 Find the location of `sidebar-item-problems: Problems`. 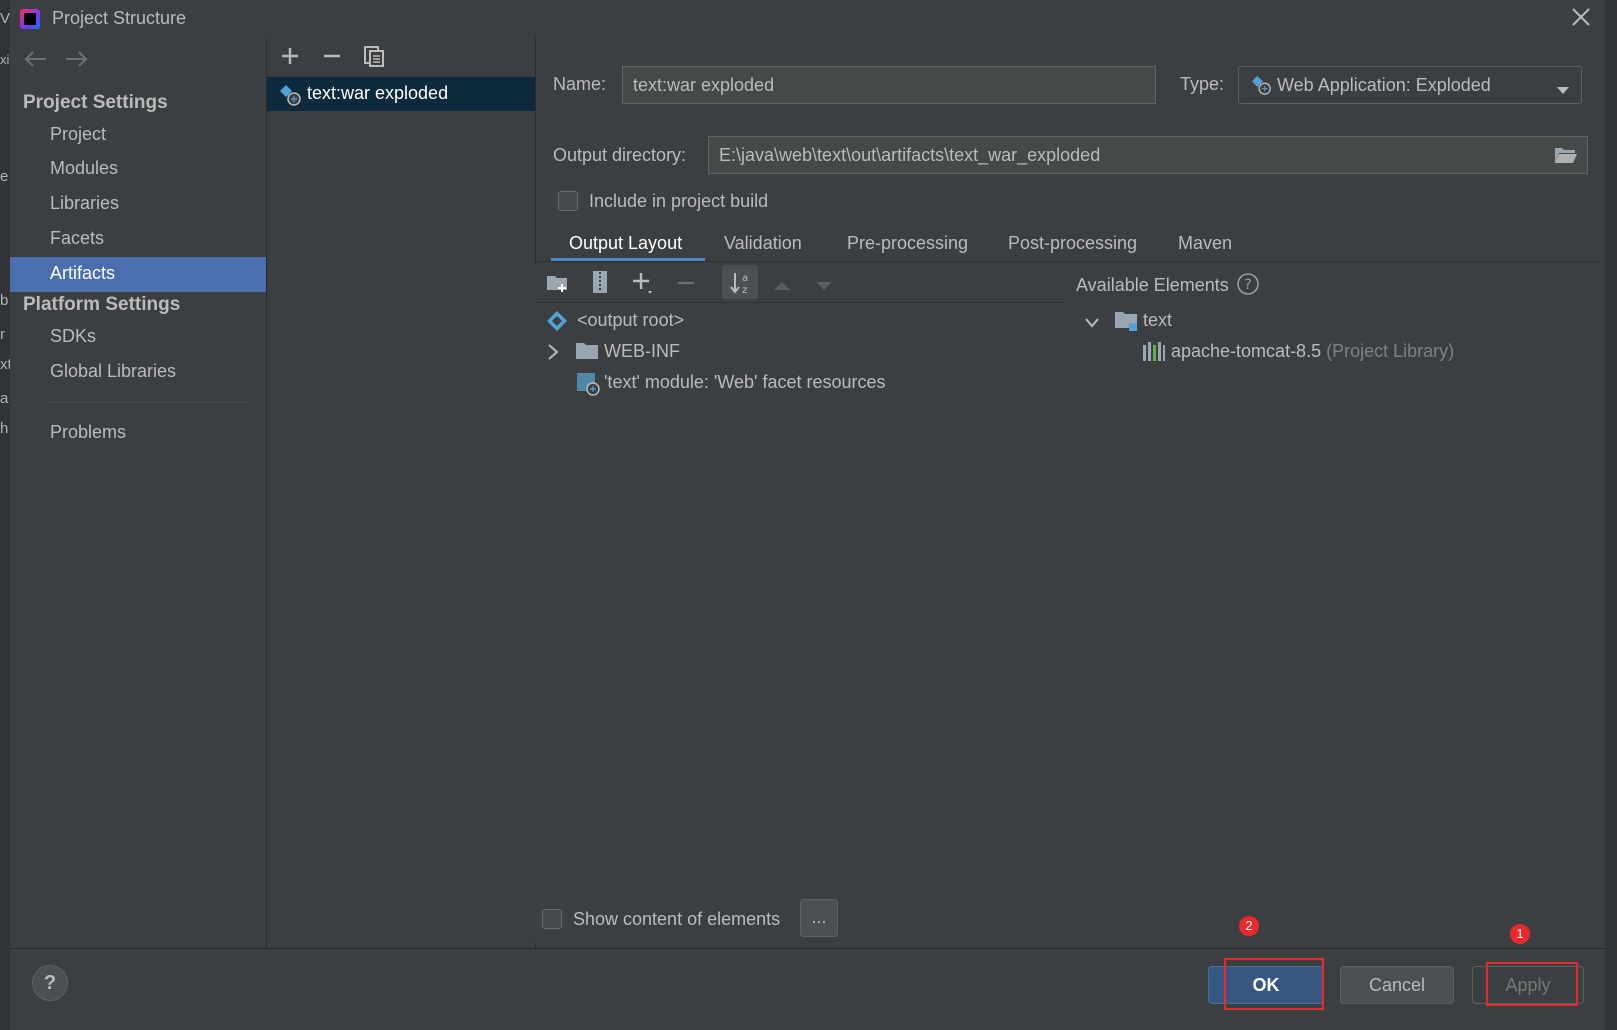

sidebar-item-problems: Problems is located at coordinates (88, 432).